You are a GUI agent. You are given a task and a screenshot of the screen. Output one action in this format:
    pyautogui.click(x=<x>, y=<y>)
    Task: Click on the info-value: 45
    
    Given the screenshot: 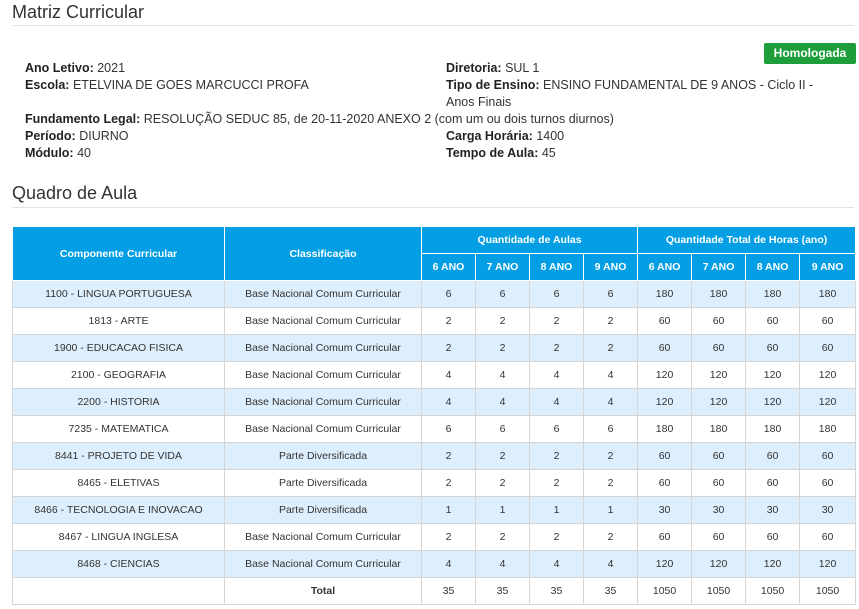 What is the action you would take?
    pyautogui.click(x=548, y=153)
    